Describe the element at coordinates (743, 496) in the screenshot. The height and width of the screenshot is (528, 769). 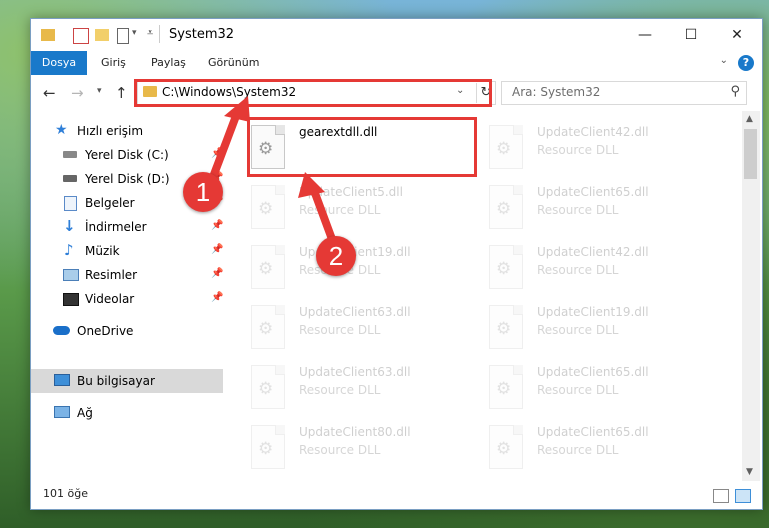
I see `tiles-view-icon` at that location.